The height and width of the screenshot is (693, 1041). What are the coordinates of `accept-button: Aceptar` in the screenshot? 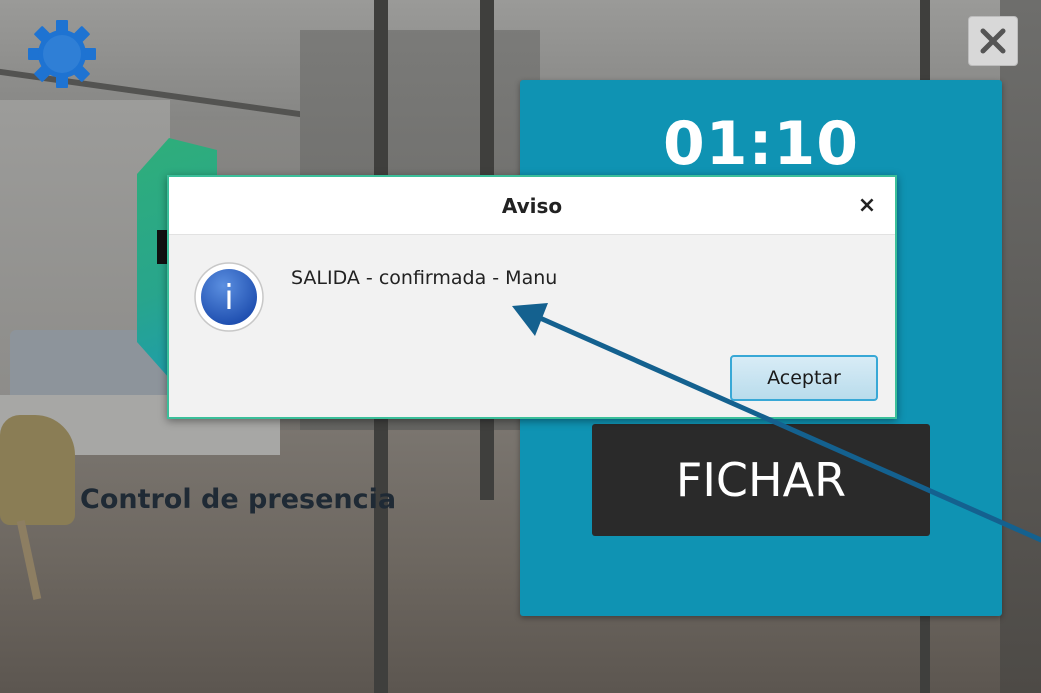 It's located at (804, 378).